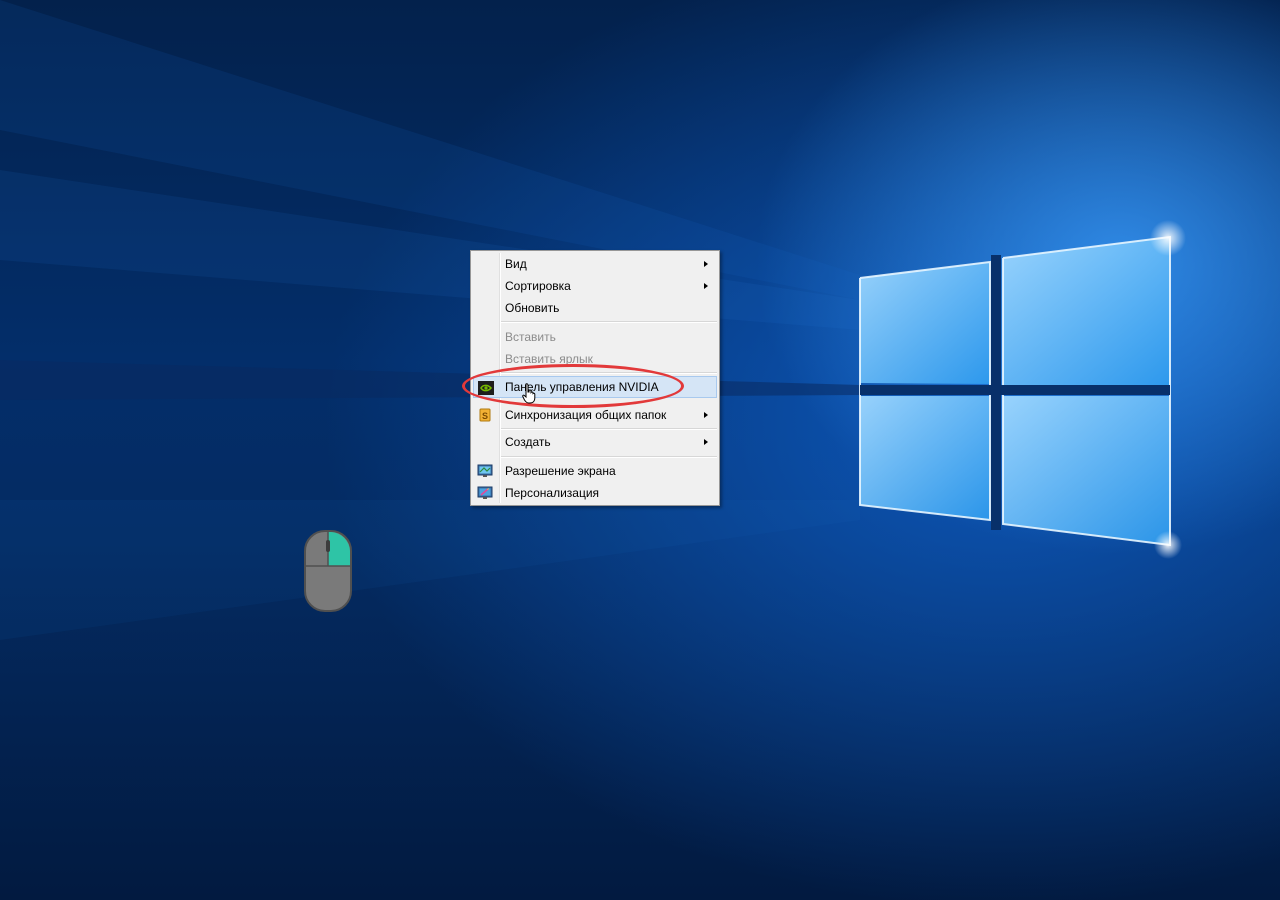 Image resolution: width=1280 pixels, height=900 pixels. What do you see at coordinates (528, 442) in the screenshot?
I see `menu-item-label: Создать` at bounding box center [528, 442].